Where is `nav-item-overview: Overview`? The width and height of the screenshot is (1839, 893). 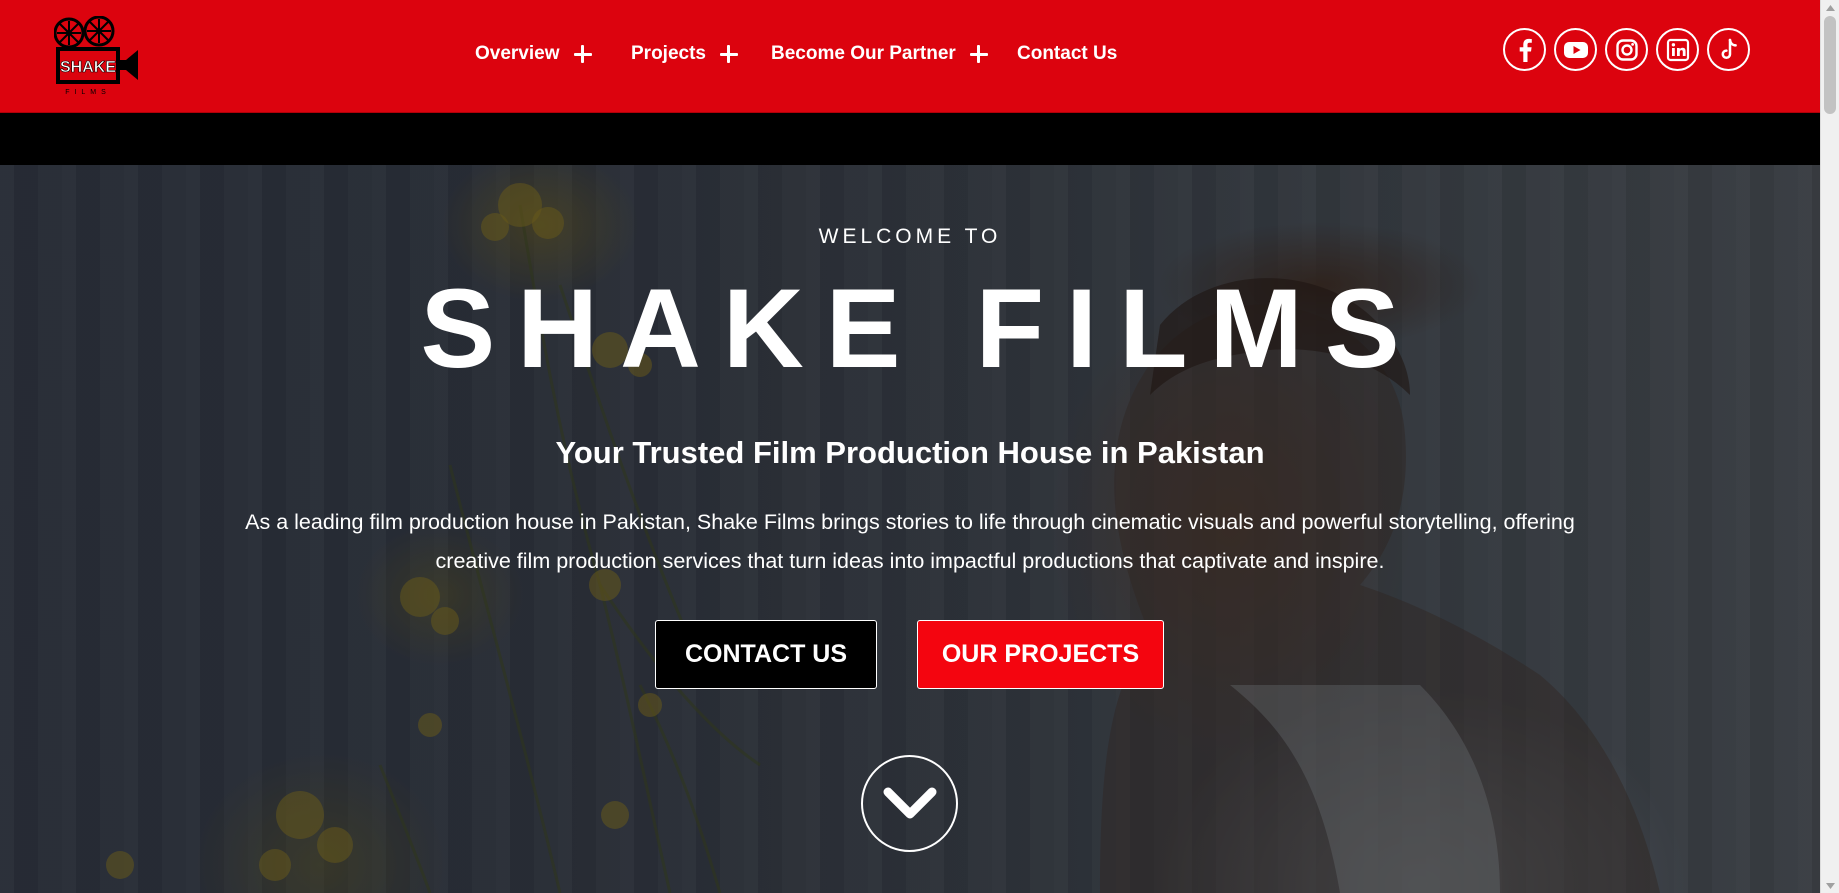 nav-item-overview: Overview is located at coordinates (533, 54).